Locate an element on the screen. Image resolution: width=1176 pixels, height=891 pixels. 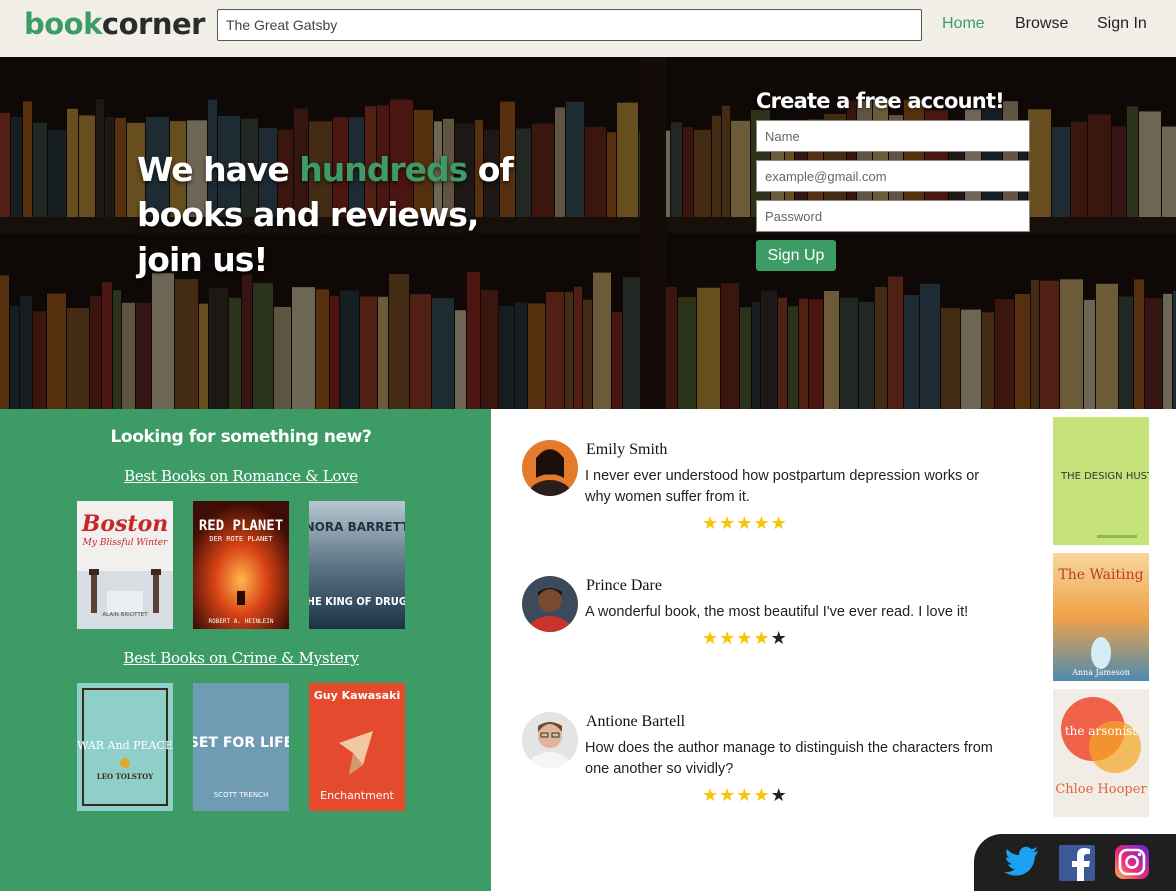
book-subtitle: DER ROTE PLANET is located at coordinates (241, 539).